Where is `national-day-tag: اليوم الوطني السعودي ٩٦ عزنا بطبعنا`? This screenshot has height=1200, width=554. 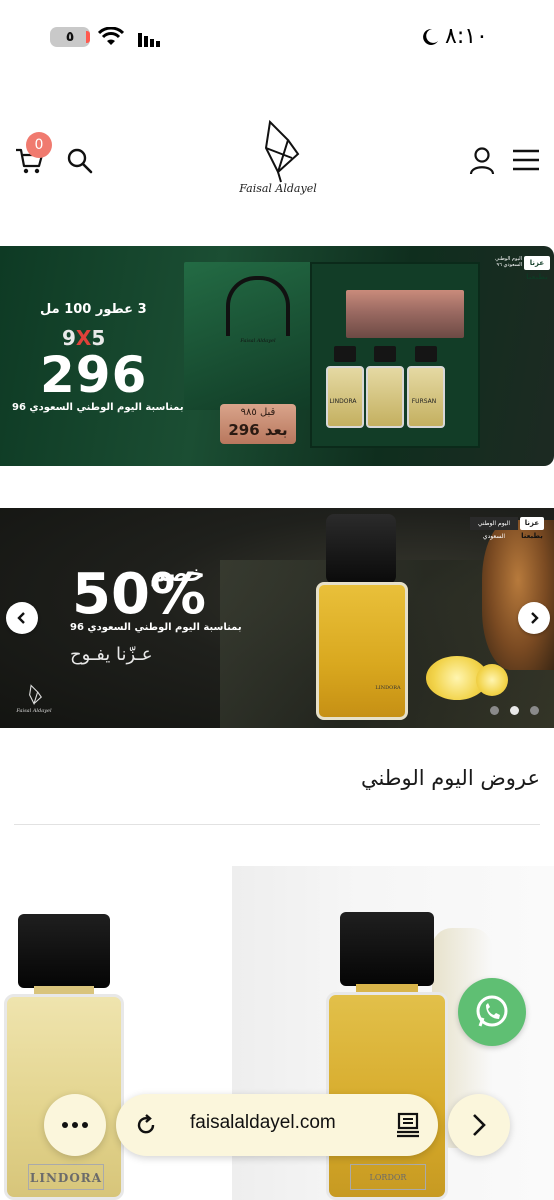 national-day-tag: اليوم الوطني السعودي ٩٦ عزنا بطبعنا is located at coordinates (514, 267).